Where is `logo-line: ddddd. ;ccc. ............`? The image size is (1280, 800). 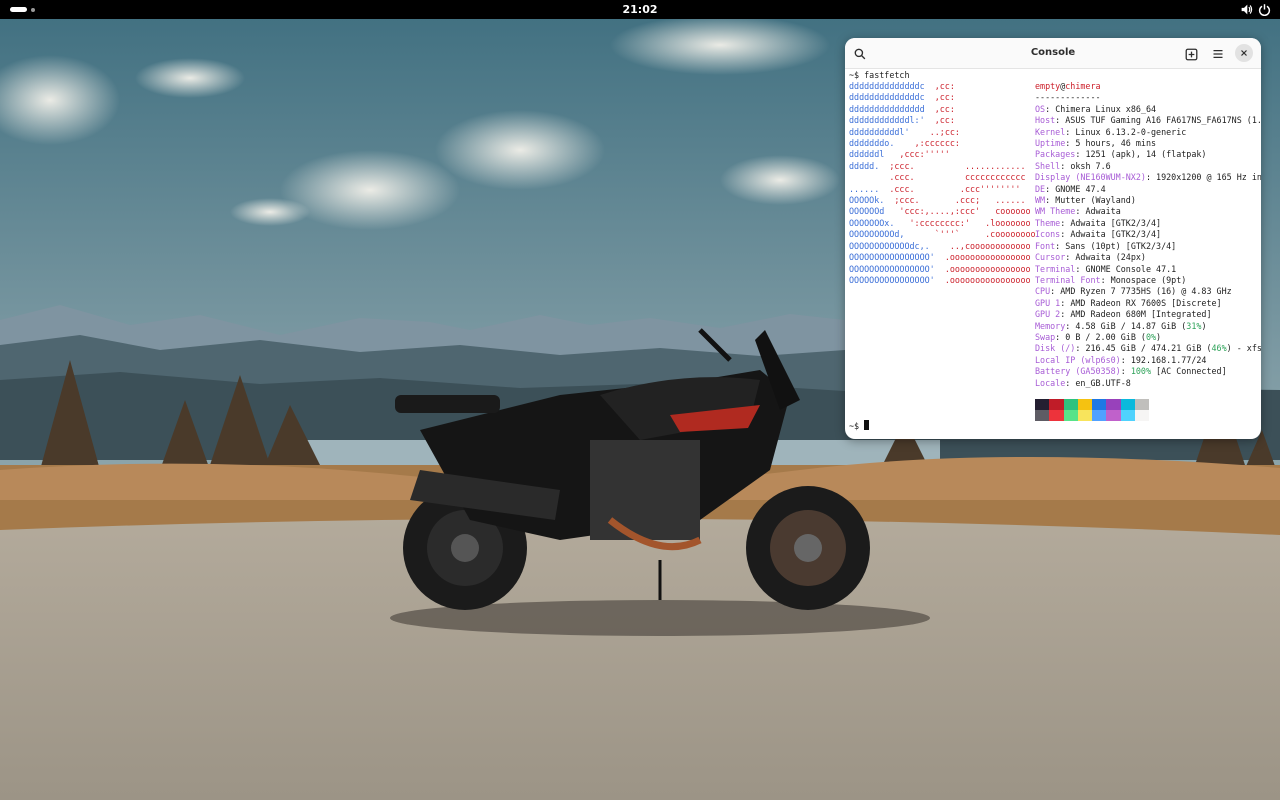
logo-line: ddddd. ;ccc. ............ is located at coordinates (942, 166).